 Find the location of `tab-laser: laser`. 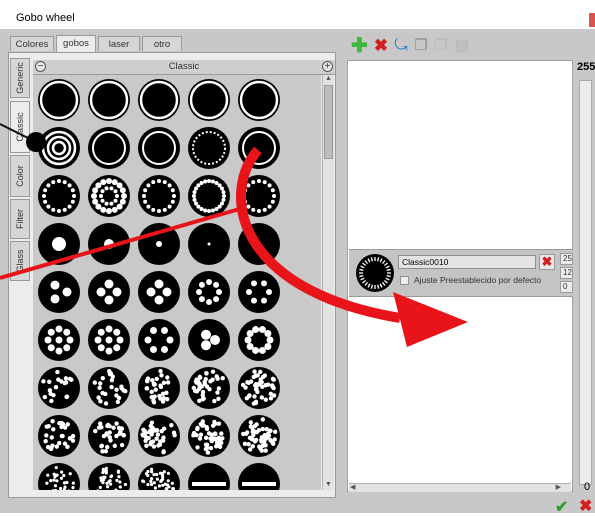

tab-laser: laser is located at coordinates (119, 43).